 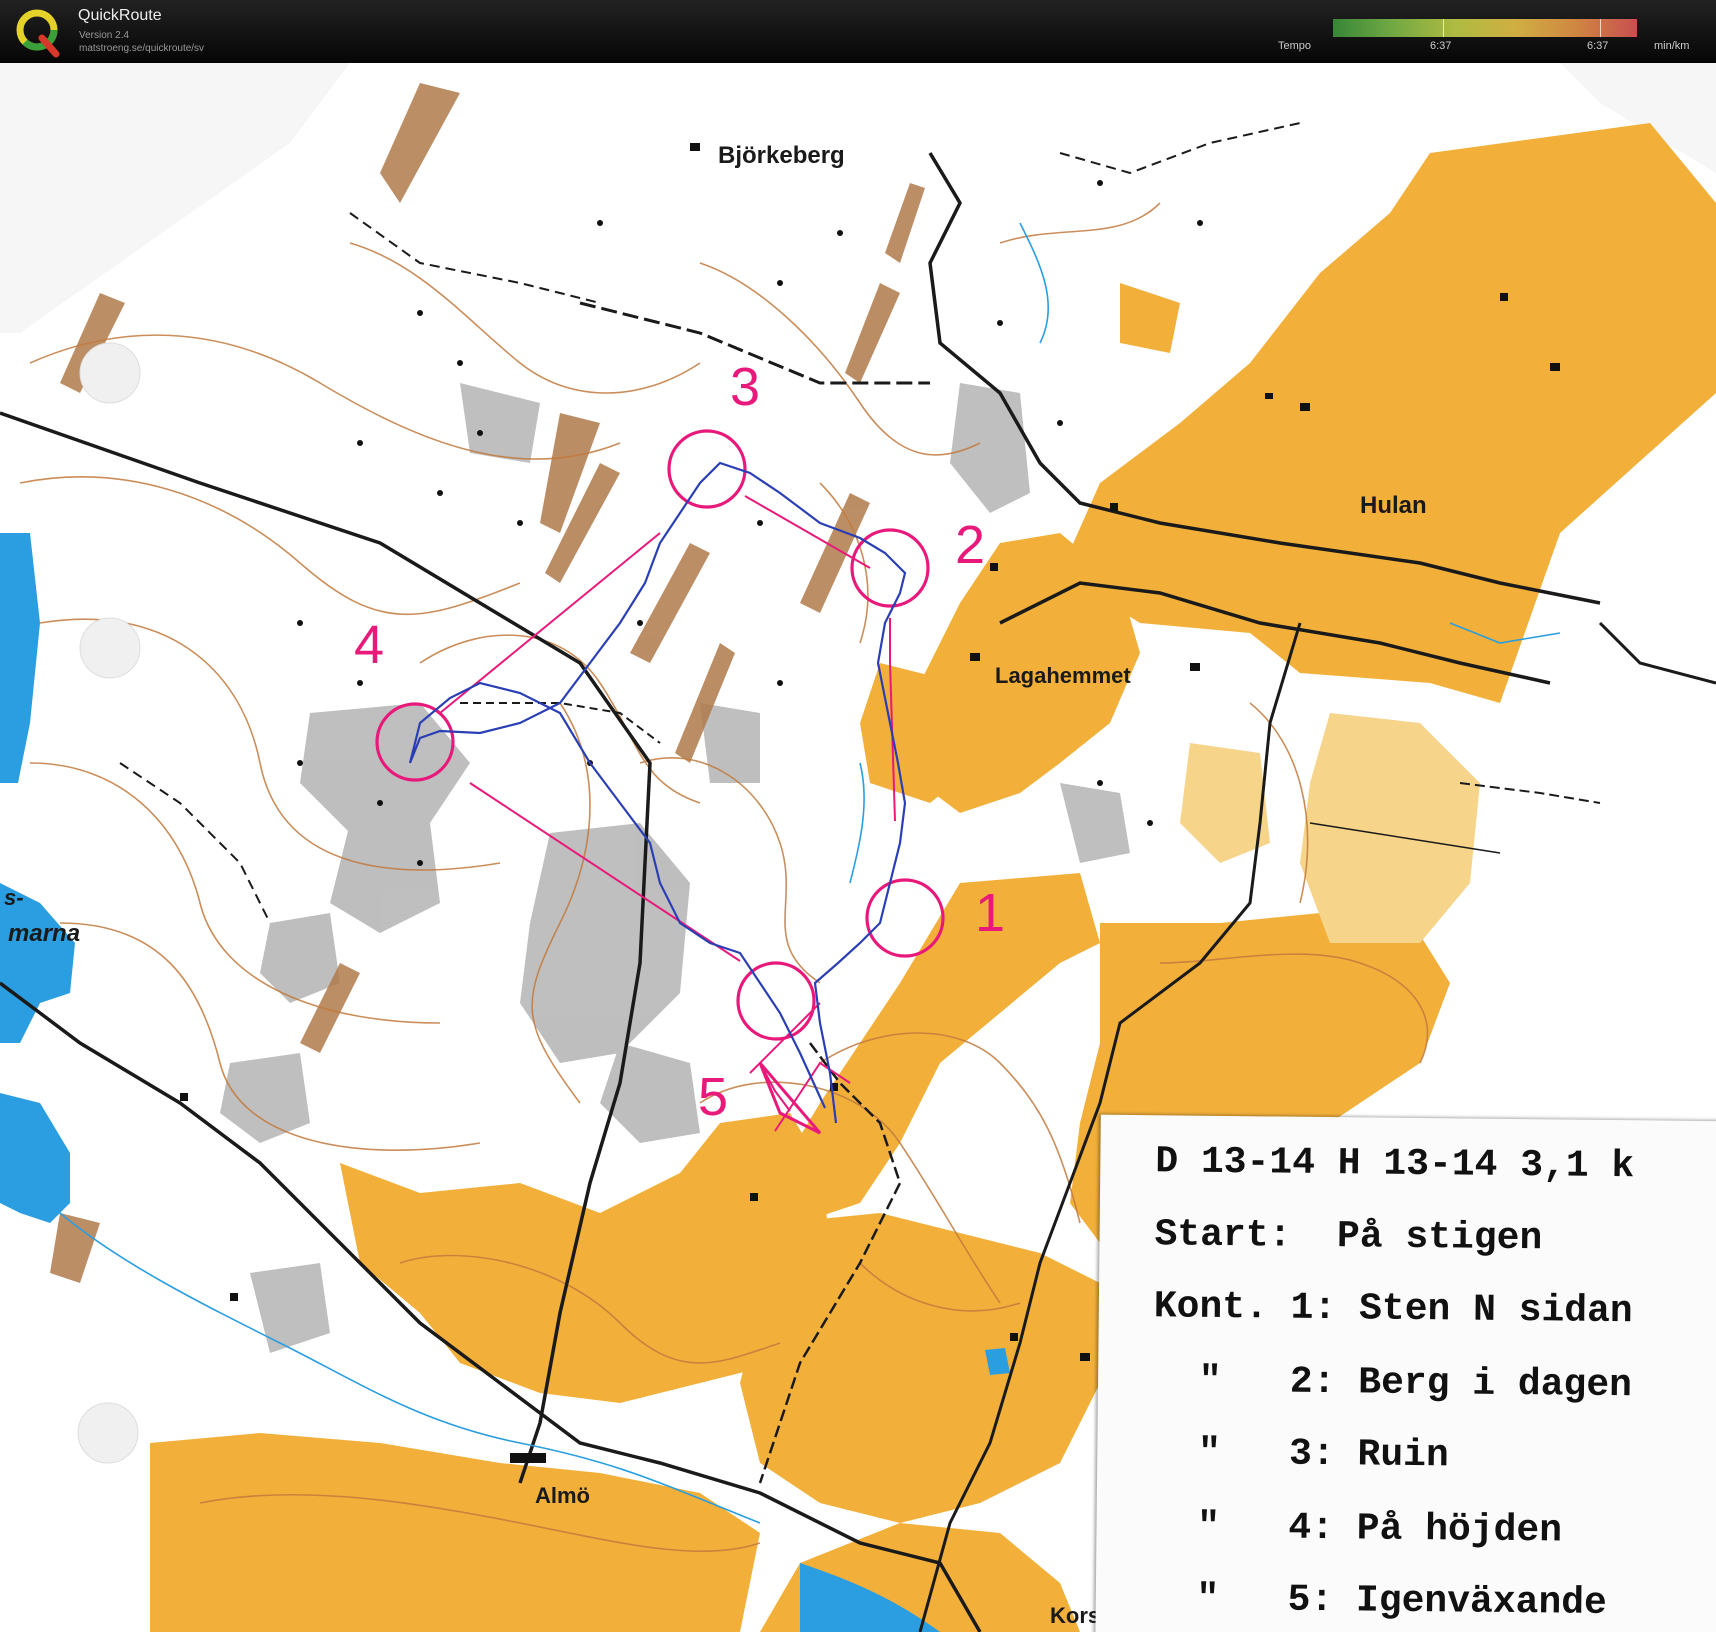 What do you see at coordinates (1598, 46) in the screenshot?
I see `tempo-value-max: 6:37` at bounding box center [1598, 46].